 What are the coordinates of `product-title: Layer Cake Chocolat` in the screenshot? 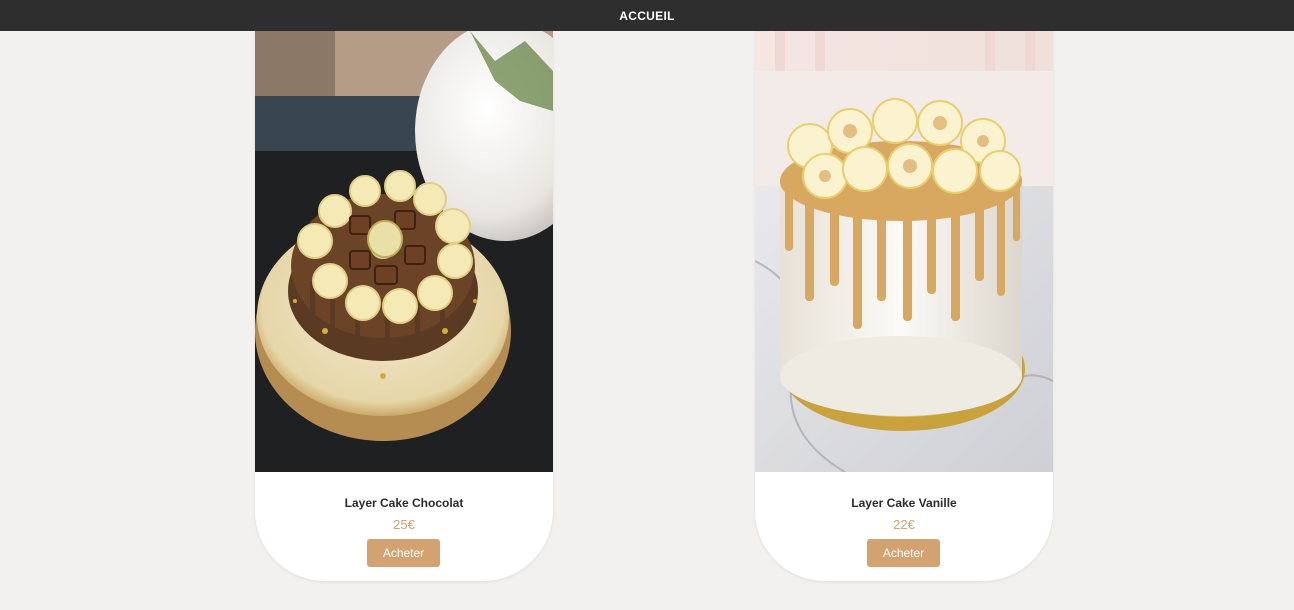 It's located at (404, 503).